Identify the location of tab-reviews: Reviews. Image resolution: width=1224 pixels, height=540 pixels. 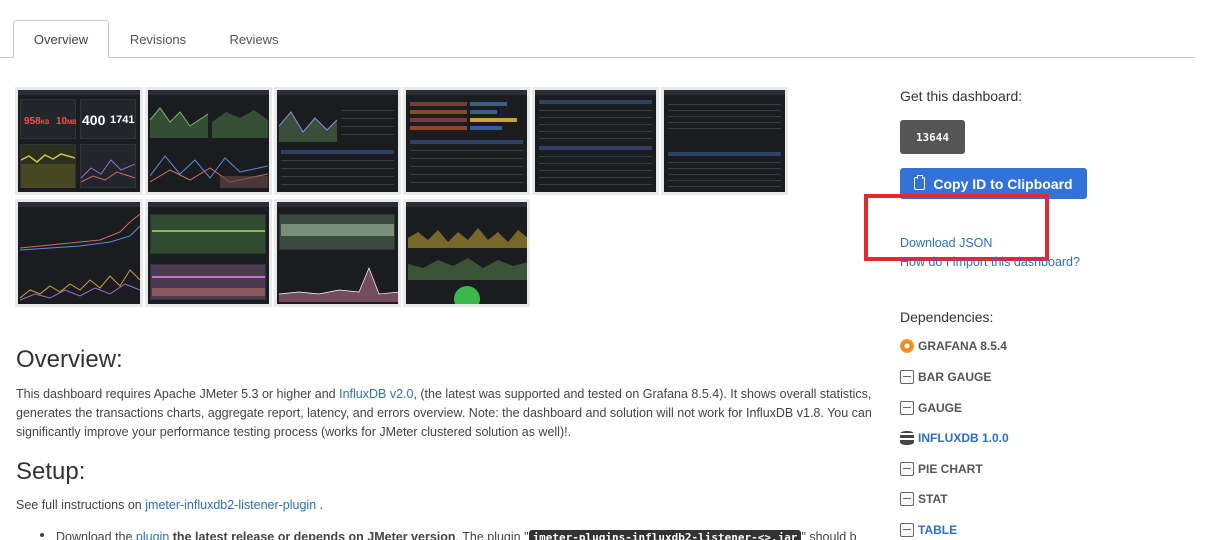
(254, 39).